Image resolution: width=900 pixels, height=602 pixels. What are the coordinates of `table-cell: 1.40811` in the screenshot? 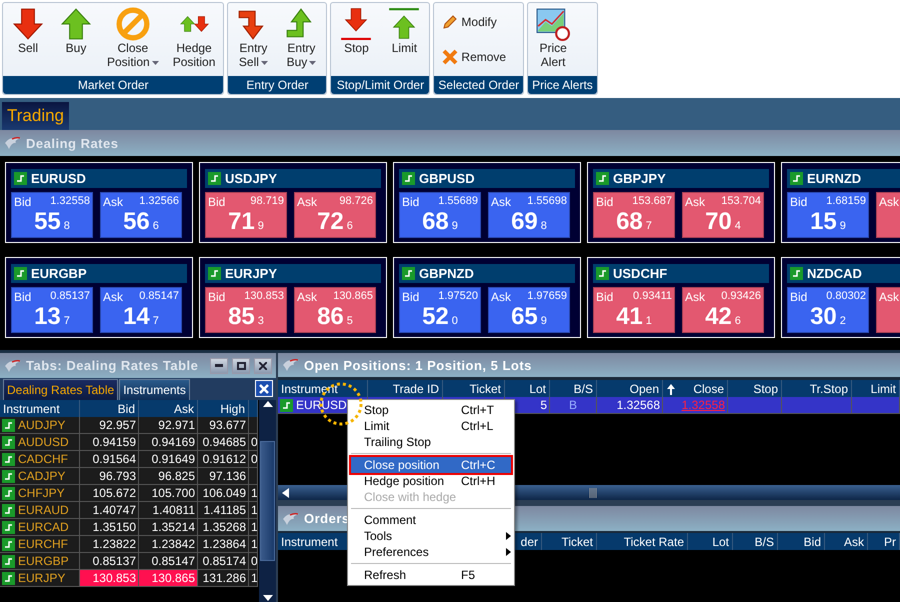 It's located at (168, 510).